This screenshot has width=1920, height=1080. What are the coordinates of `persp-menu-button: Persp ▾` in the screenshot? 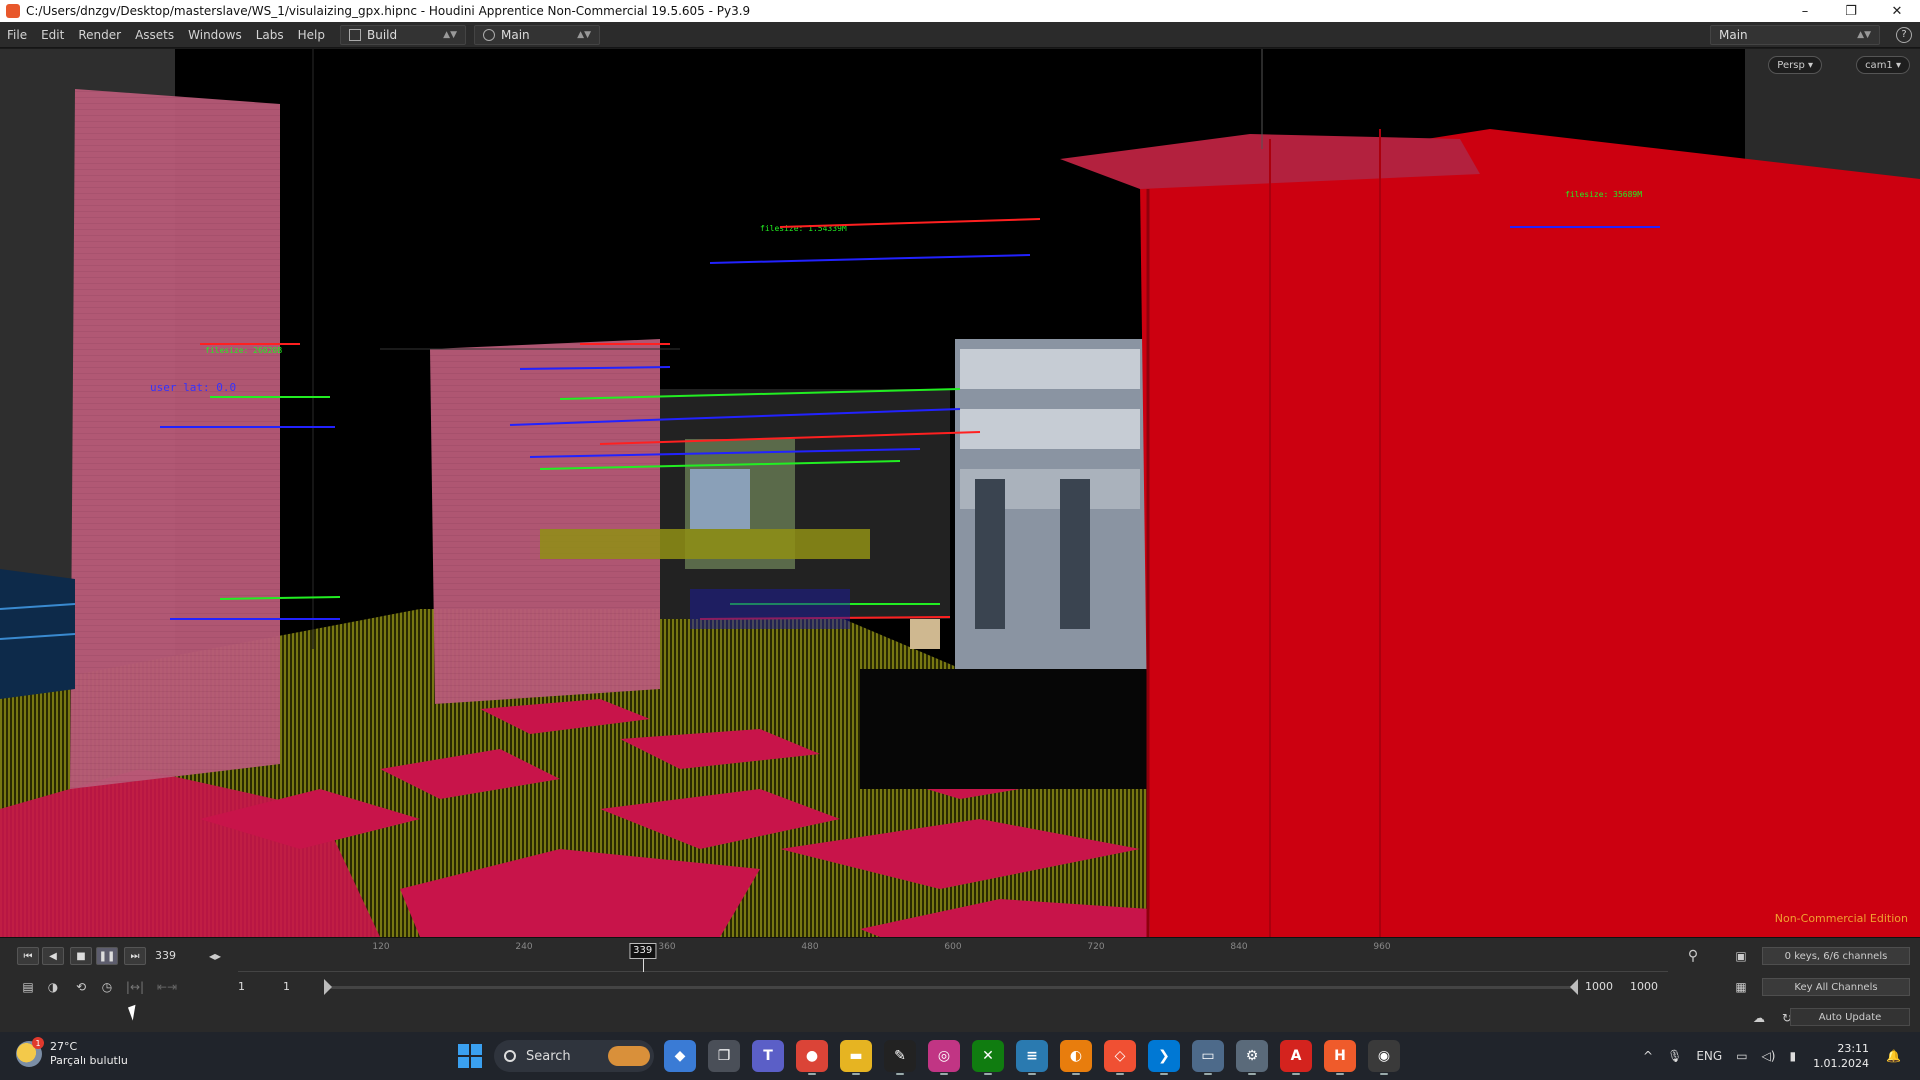 It's located at (1795, 65).